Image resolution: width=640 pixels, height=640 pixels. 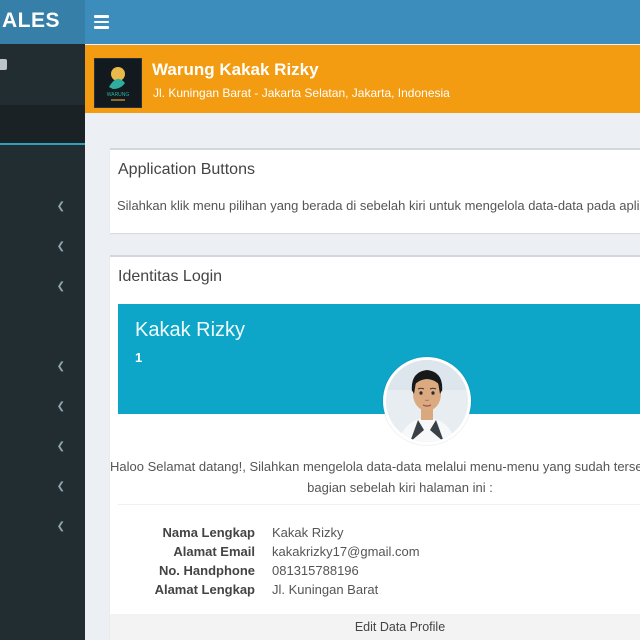 I want to click on sidebar-toggle-button, so click(x=101, y=22).